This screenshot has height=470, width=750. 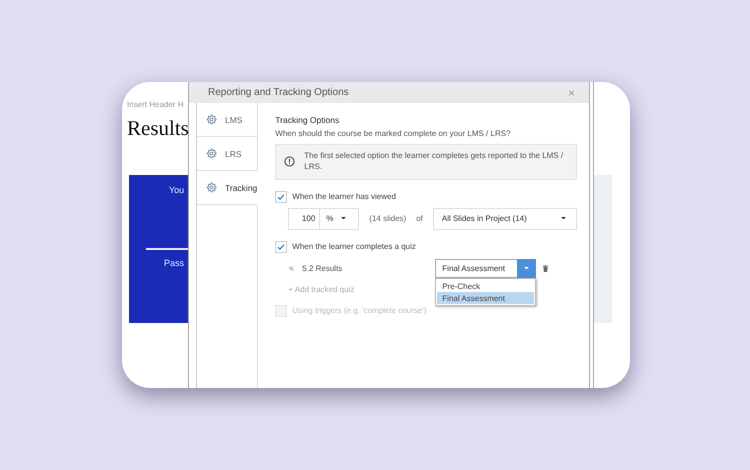 What do you see at coordinates (546, 269) in the screenshot?
I see `trash-icon` at bounding box center [546, 269].